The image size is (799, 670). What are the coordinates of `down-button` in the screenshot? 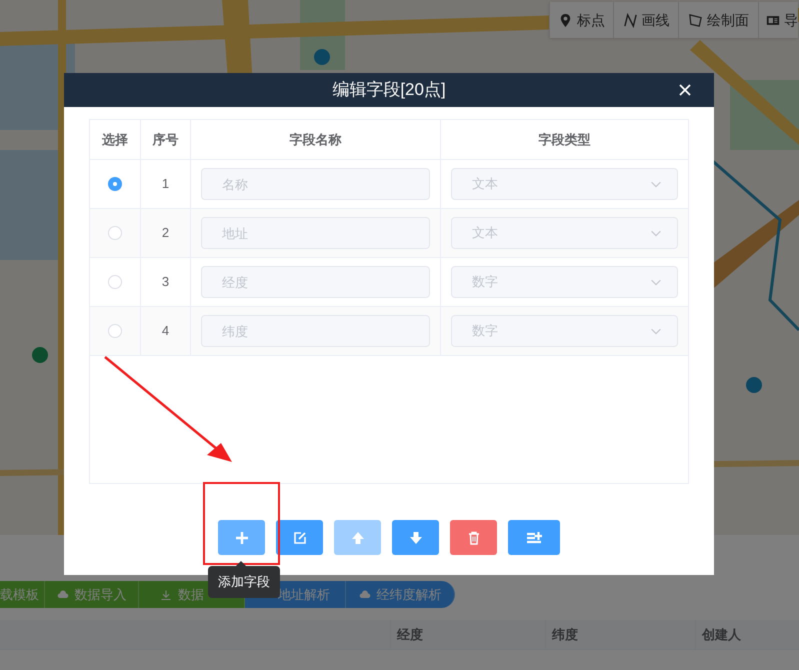 It's located at (415, 537).